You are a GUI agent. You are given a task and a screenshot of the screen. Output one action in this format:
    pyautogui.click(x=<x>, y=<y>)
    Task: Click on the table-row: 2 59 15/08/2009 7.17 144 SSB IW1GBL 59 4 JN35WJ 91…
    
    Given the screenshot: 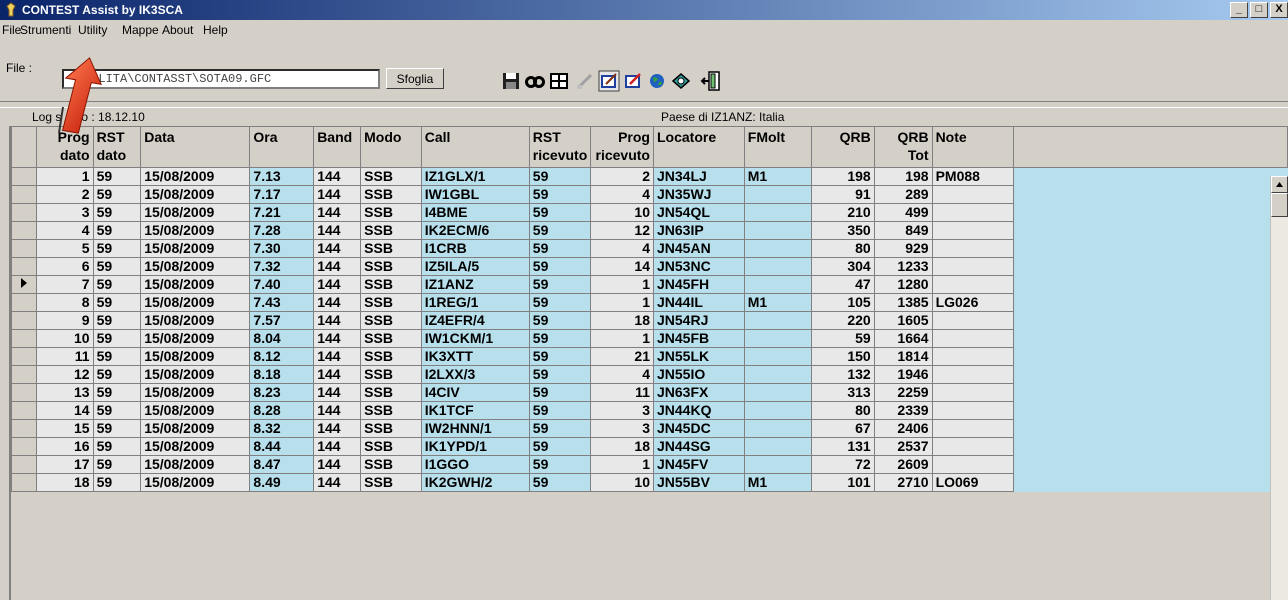 What is the action you would take?
    pyautogui.click(x=649, y=194)
    